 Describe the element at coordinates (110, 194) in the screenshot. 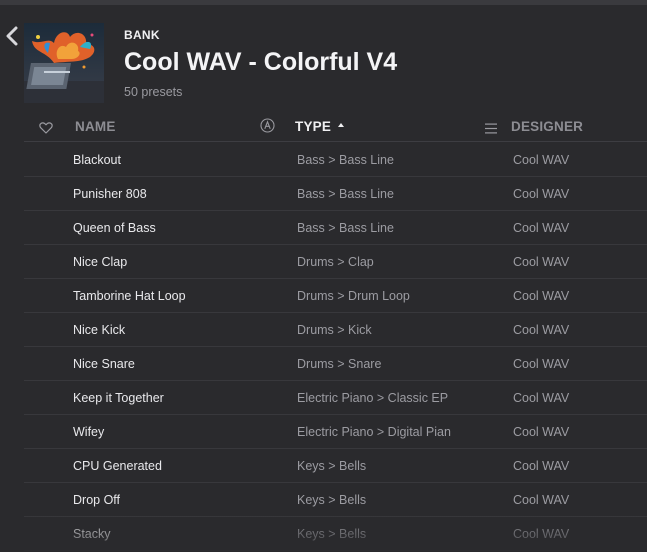

I see `preset-name: Punisher 808` at that location.